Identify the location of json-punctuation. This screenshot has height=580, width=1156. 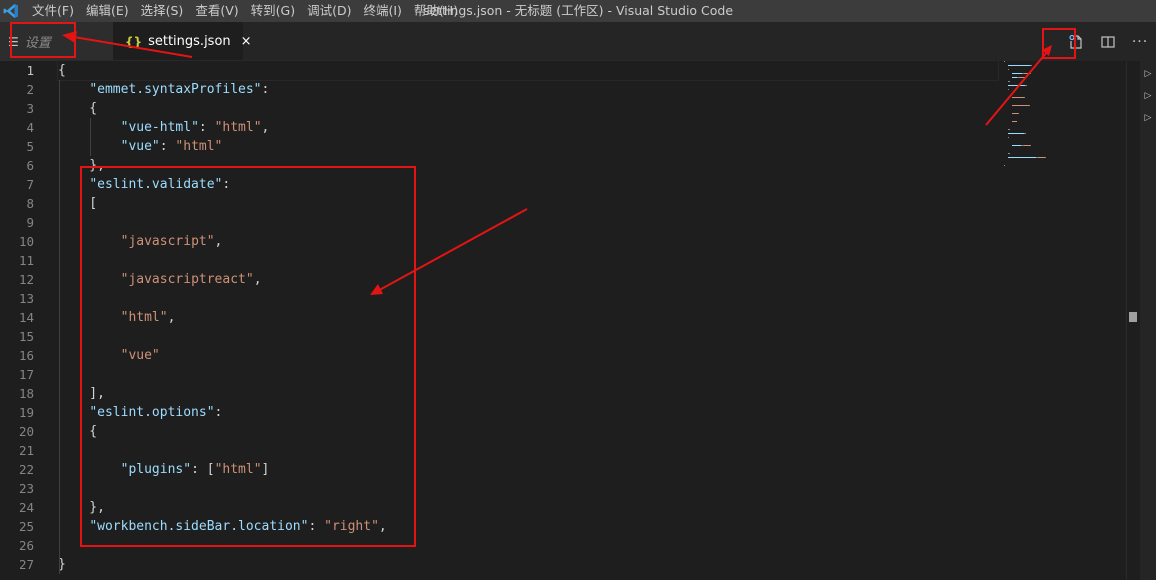
(73, 89).